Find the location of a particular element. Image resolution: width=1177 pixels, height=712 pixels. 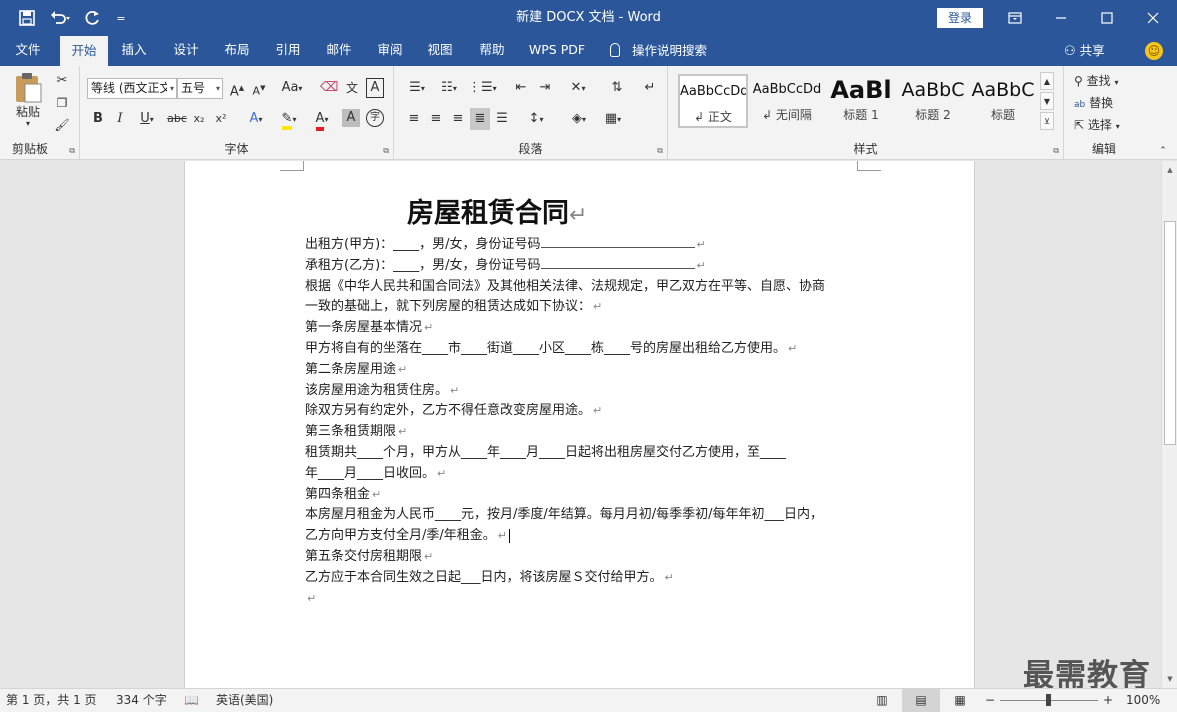

numbering-button: ☷▾ is located at coordinates (449, 88).